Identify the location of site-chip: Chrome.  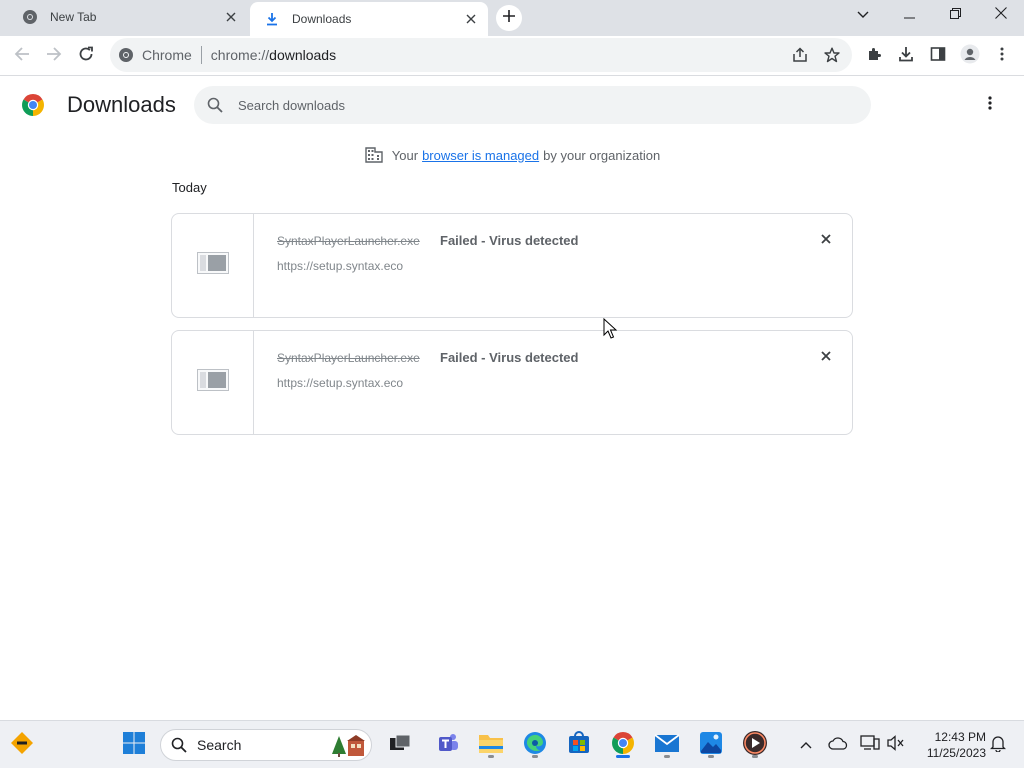
(167, 55).